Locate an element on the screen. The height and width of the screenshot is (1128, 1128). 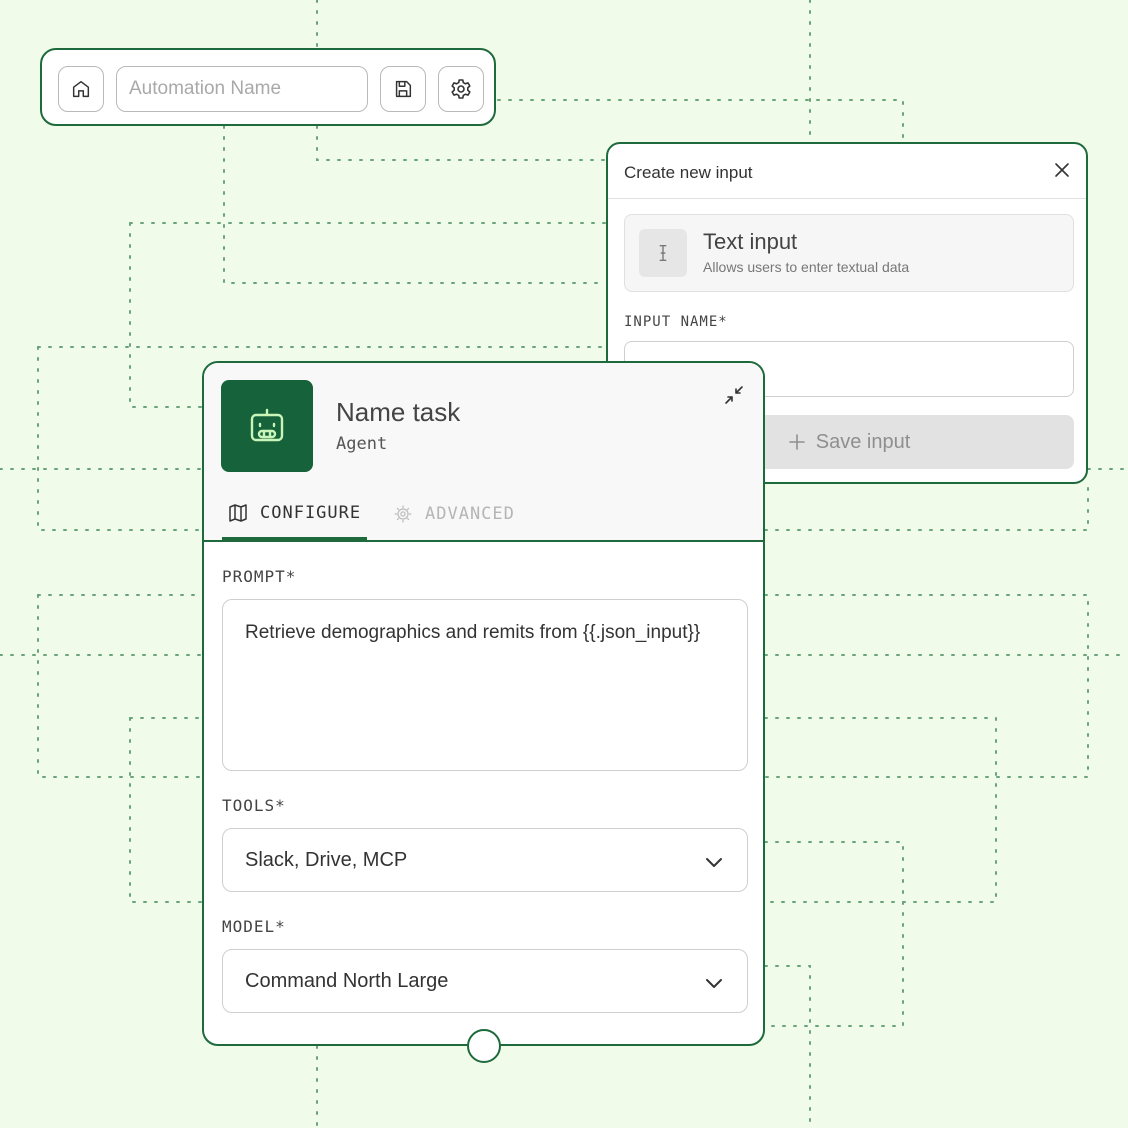
input-type-description: Allows users to enter textual data is located at coordinates (806, 267).